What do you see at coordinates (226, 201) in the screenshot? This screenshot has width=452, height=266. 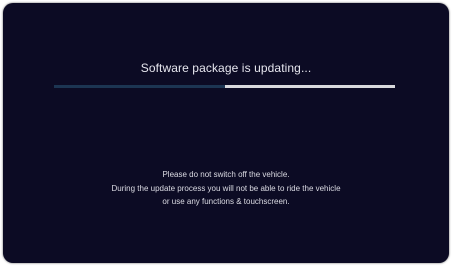 I see `notice-line: or use any functions & touchscreen.` at bounding box center [226, 201].